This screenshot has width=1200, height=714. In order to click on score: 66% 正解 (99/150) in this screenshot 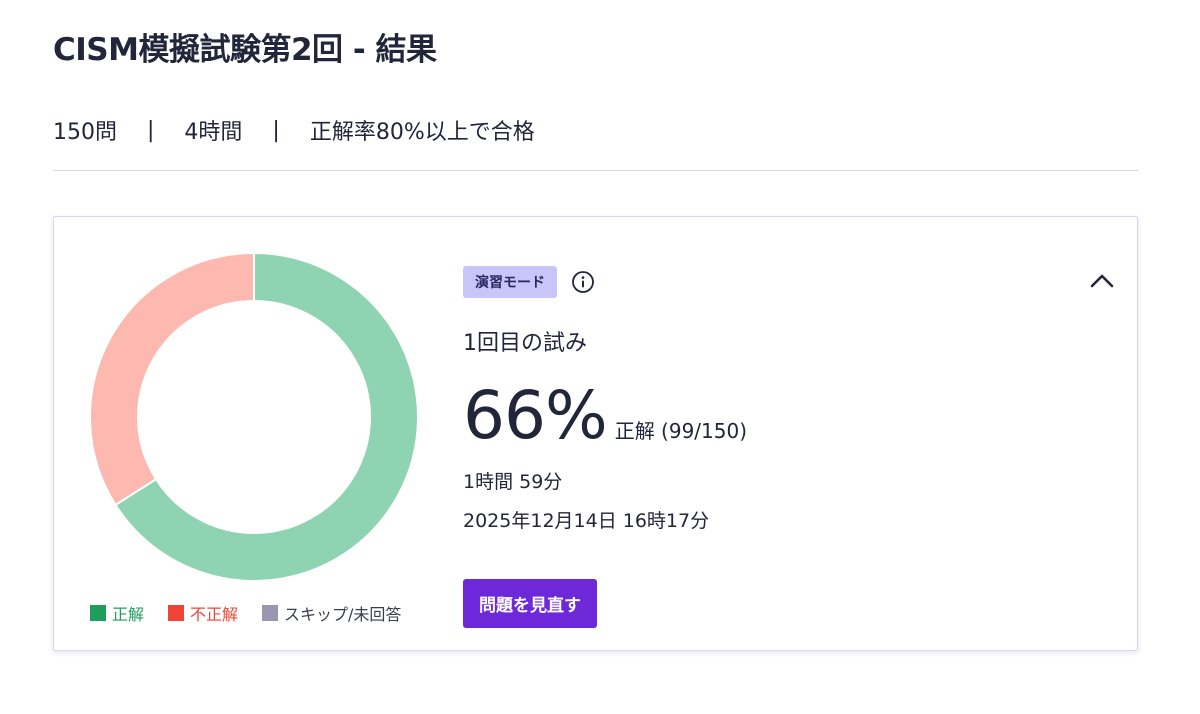, I will do `click(605, 416)`.